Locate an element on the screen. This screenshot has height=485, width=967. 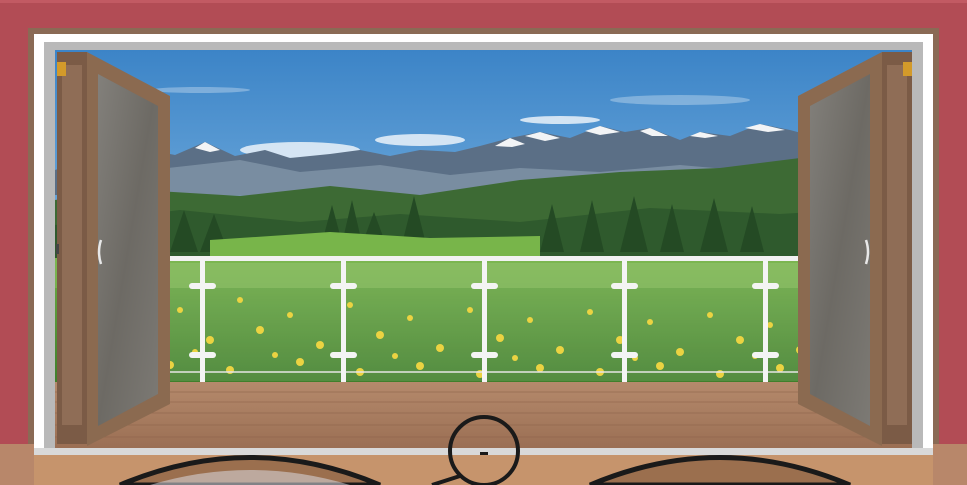
left-door is located at coordinates (113, 249).